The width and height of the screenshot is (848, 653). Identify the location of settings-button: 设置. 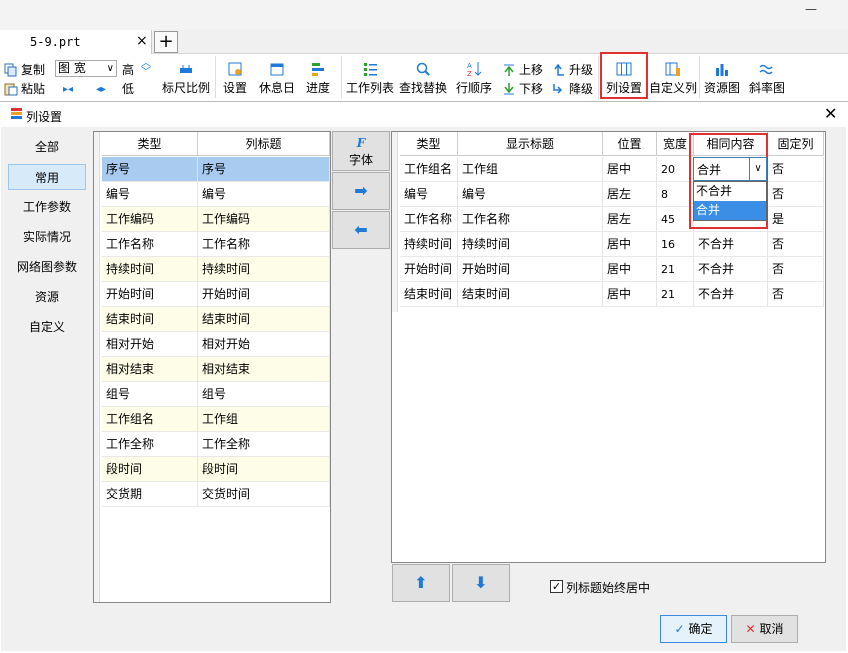
(235, 78).